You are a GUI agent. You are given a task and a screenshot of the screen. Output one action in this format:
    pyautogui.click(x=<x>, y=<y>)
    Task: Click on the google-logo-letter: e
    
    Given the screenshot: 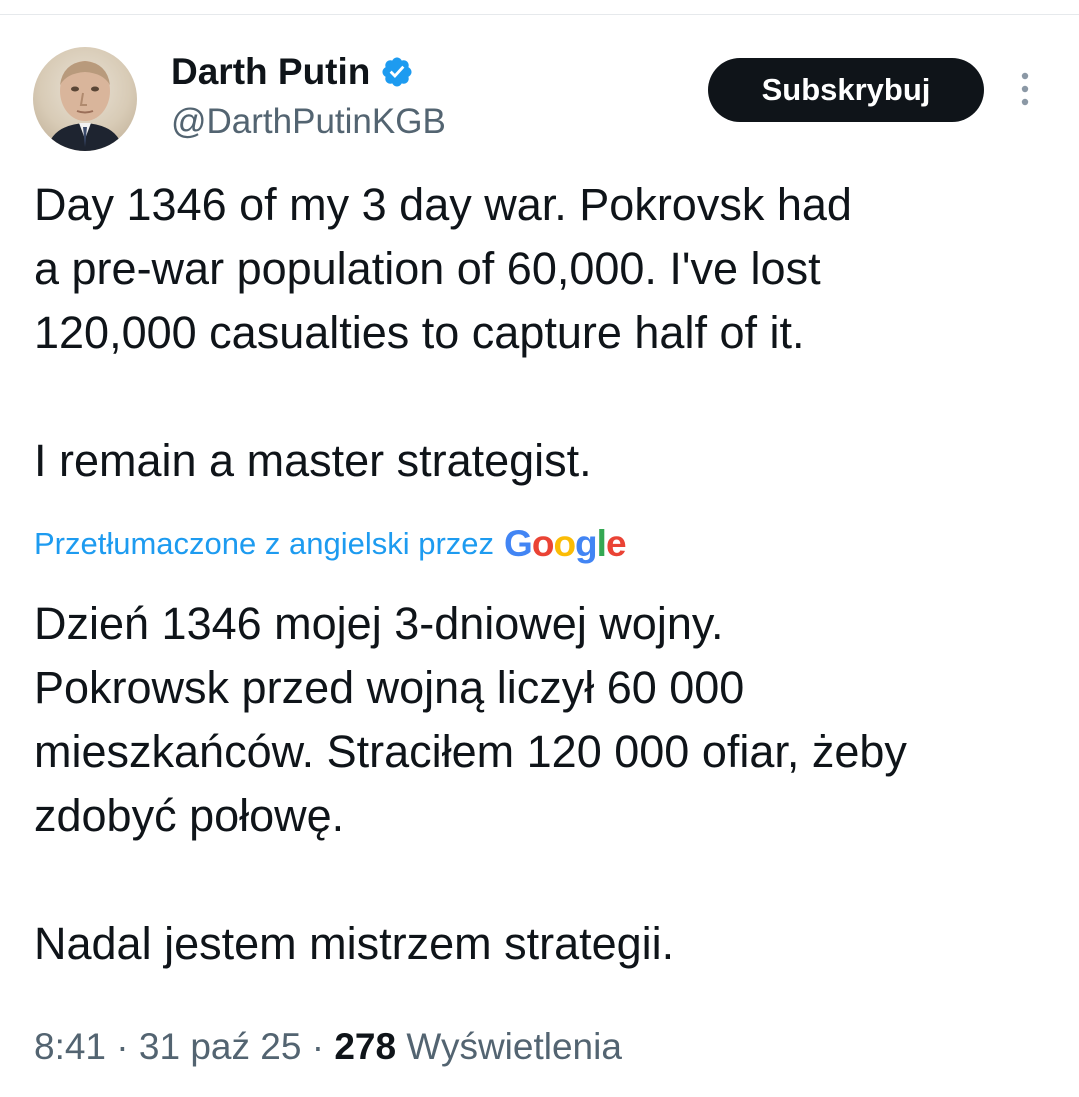 What is the action you would take?
    pyautogui.click(x=616, y=543)
    